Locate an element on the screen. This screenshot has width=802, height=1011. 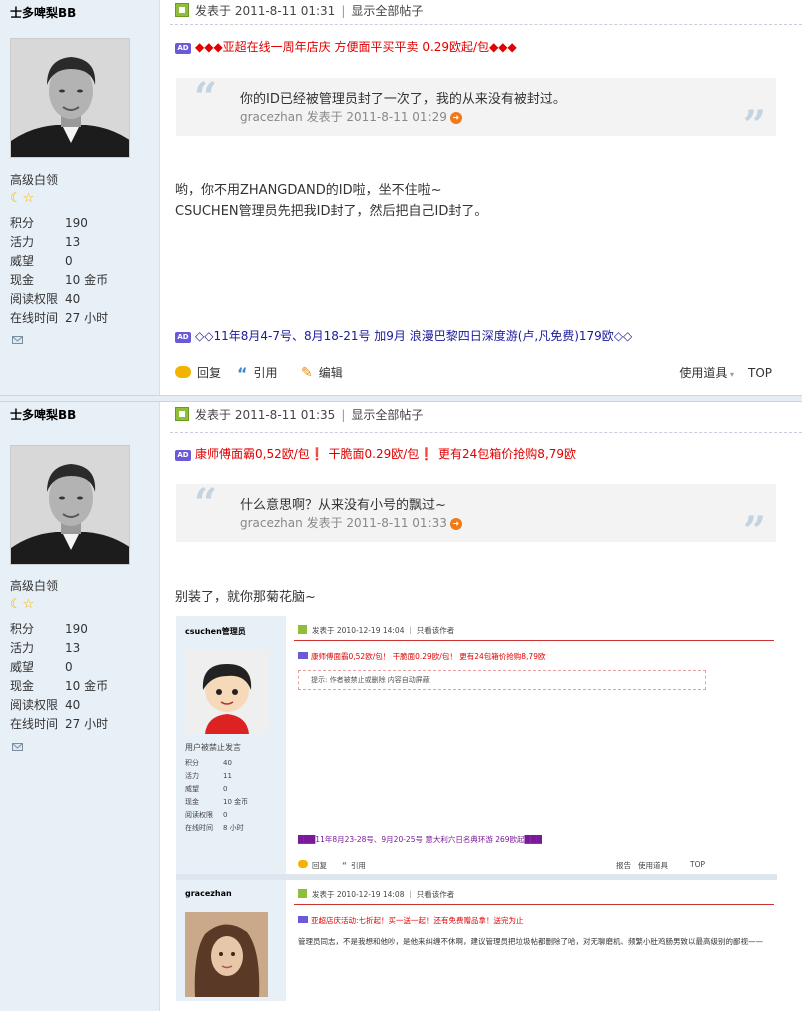
quote-button: “ 引用 is located at coordinates (257, 373).